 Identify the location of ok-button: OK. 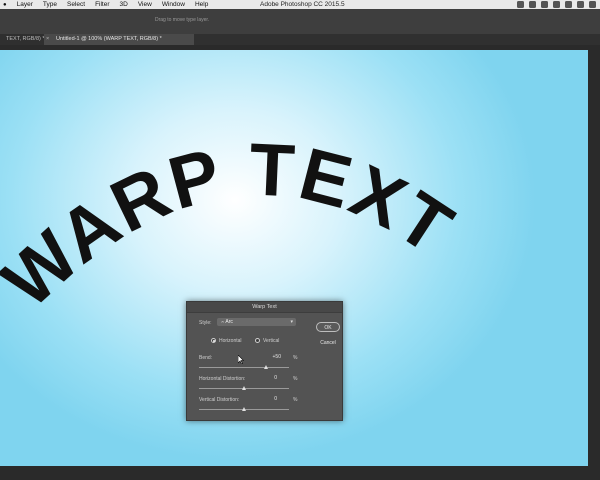
(328, 327).